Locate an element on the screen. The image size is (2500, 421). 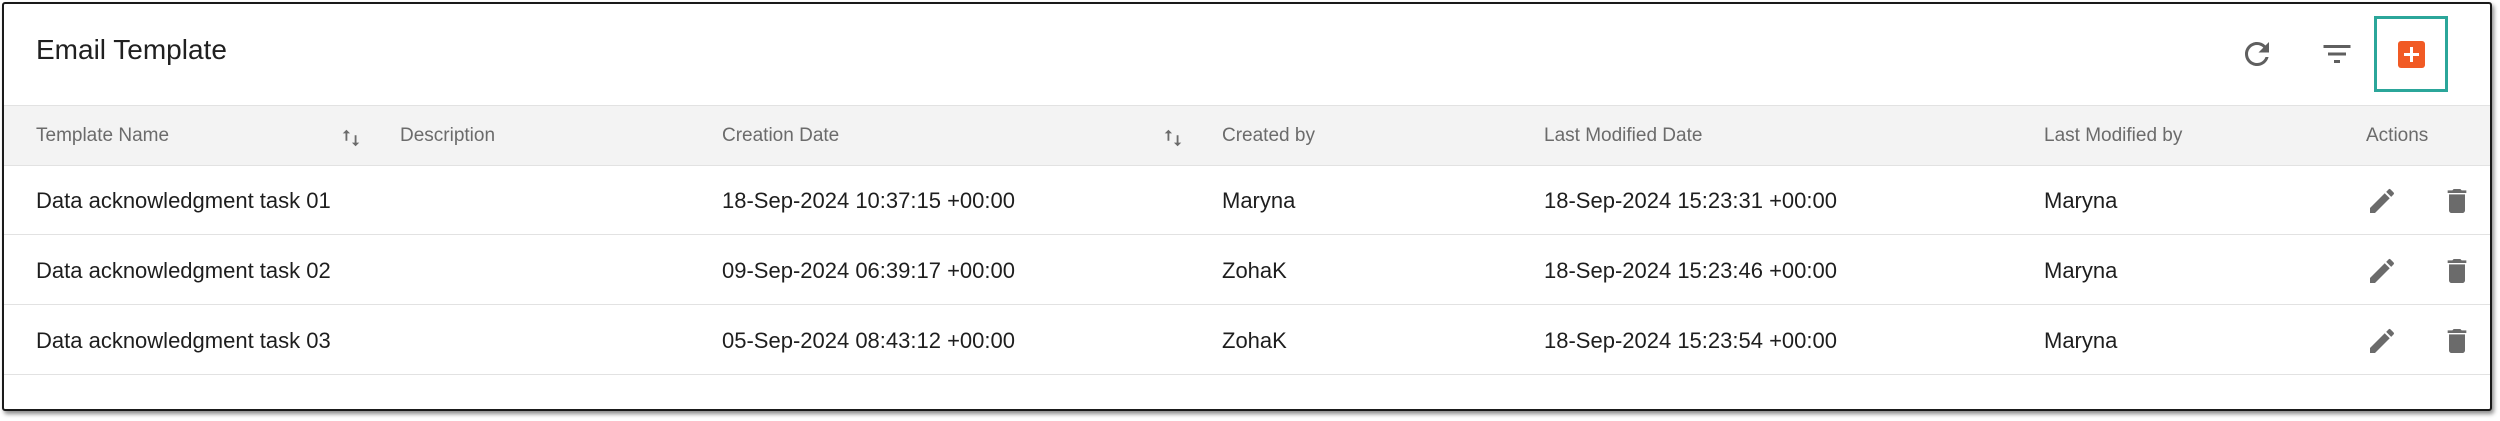
cell-template-name: Data acknowledgment task 01 is located at coordinates (183, 200).